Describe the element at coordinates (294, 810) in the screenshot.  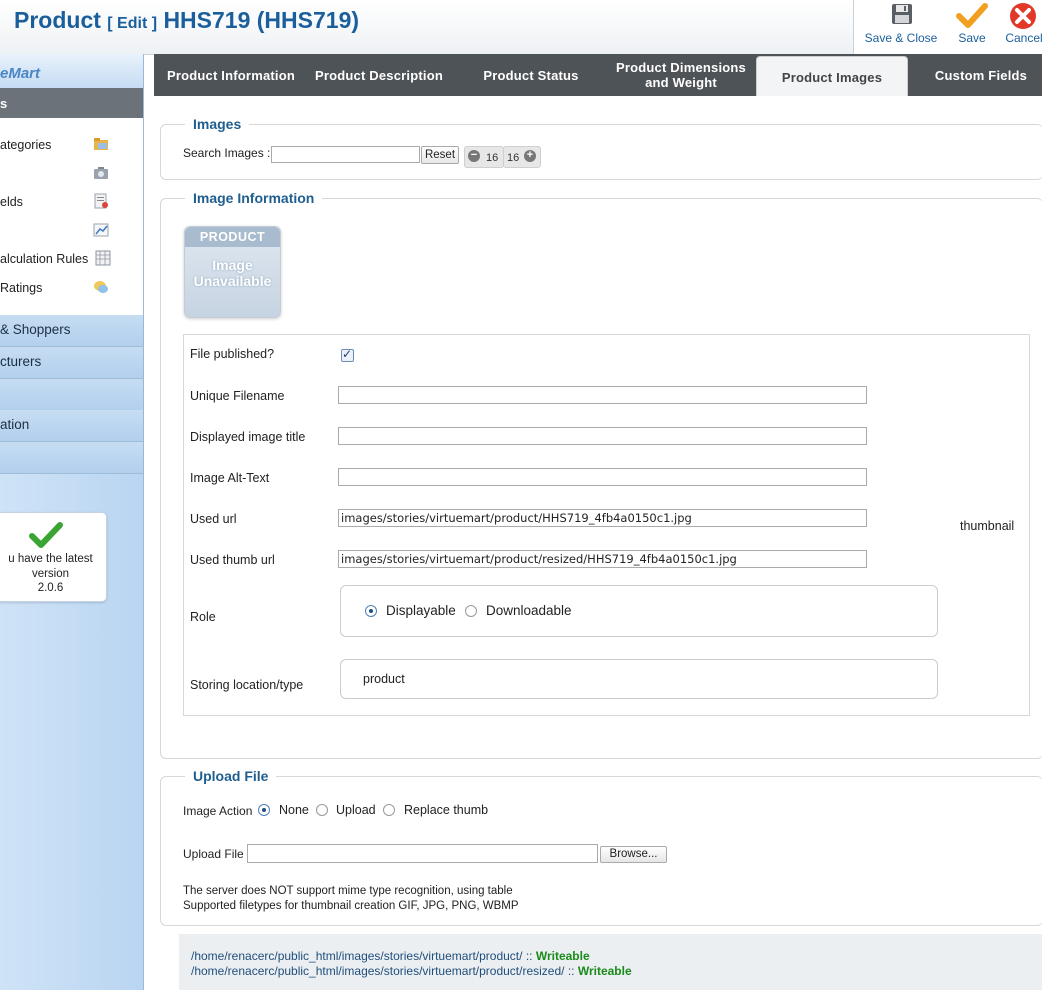
I see `action-none-label: None` at that location.